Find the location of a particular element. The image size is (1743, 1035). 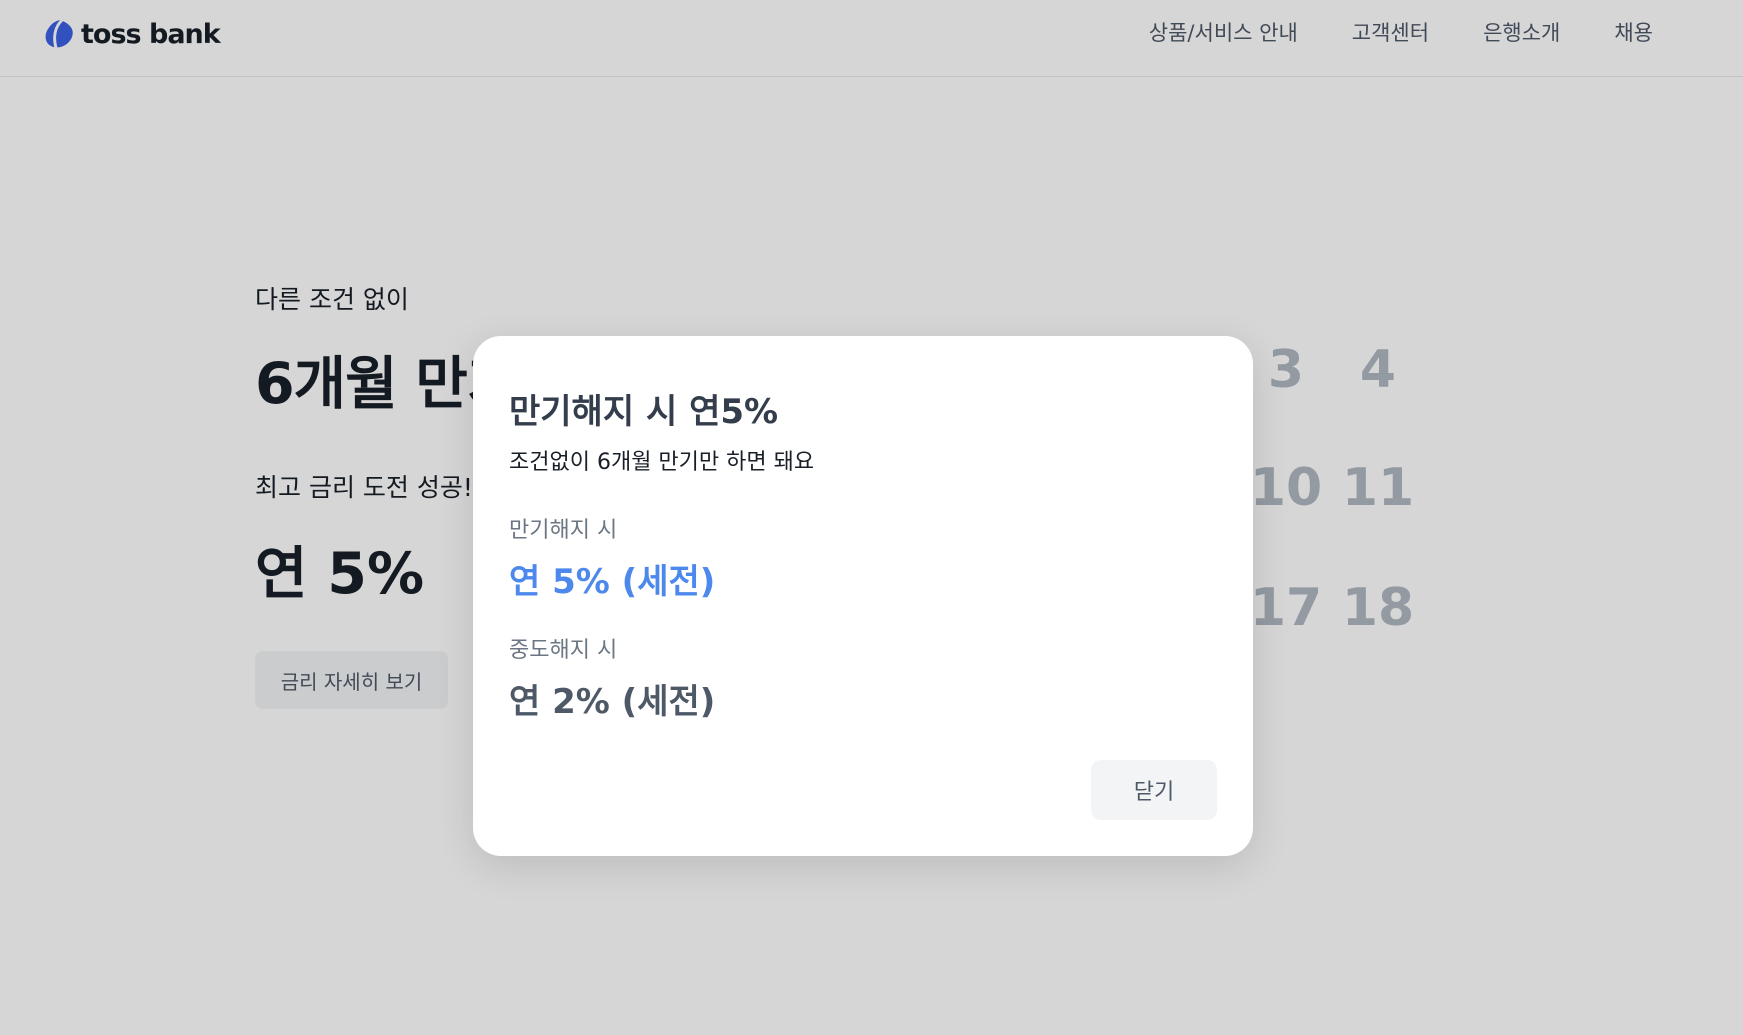

early-termination-label: 중도해지 시 is located at coordinates (563, 650).